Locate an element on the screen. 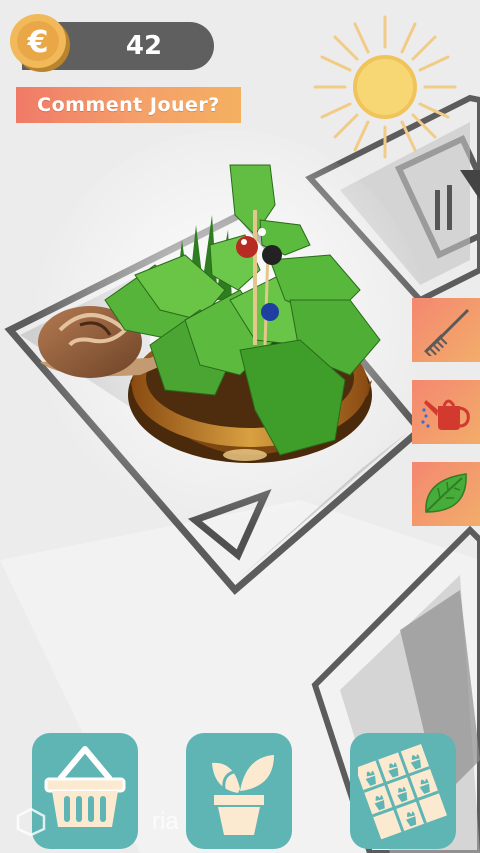 This screenshot has height=853, width=480. plant-grid-icon is located at coordinates (403, 791).